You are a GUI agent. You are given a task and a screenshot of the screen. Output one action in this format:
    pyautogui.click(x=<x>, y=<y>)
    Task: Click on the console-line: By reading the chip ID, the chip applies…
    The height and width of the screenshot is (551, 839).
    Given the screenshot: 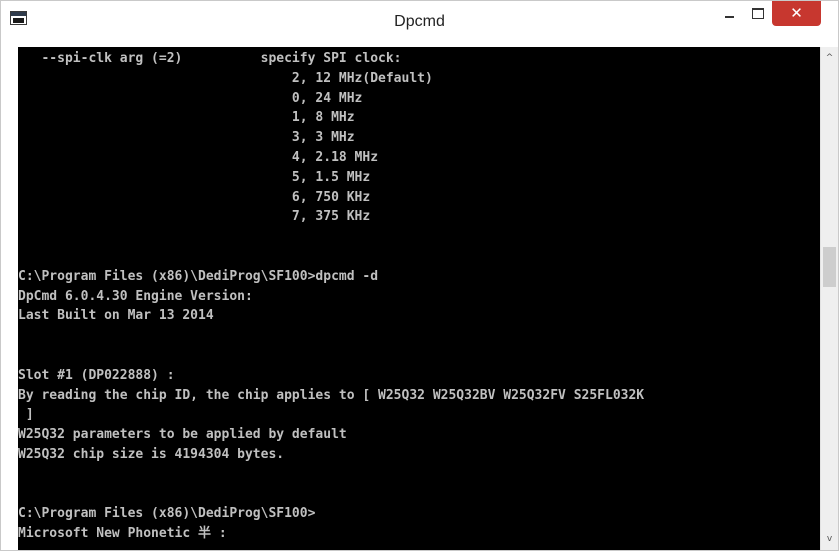 What is the action you would take?
    pyautogui.click(x=331, y=395)
    